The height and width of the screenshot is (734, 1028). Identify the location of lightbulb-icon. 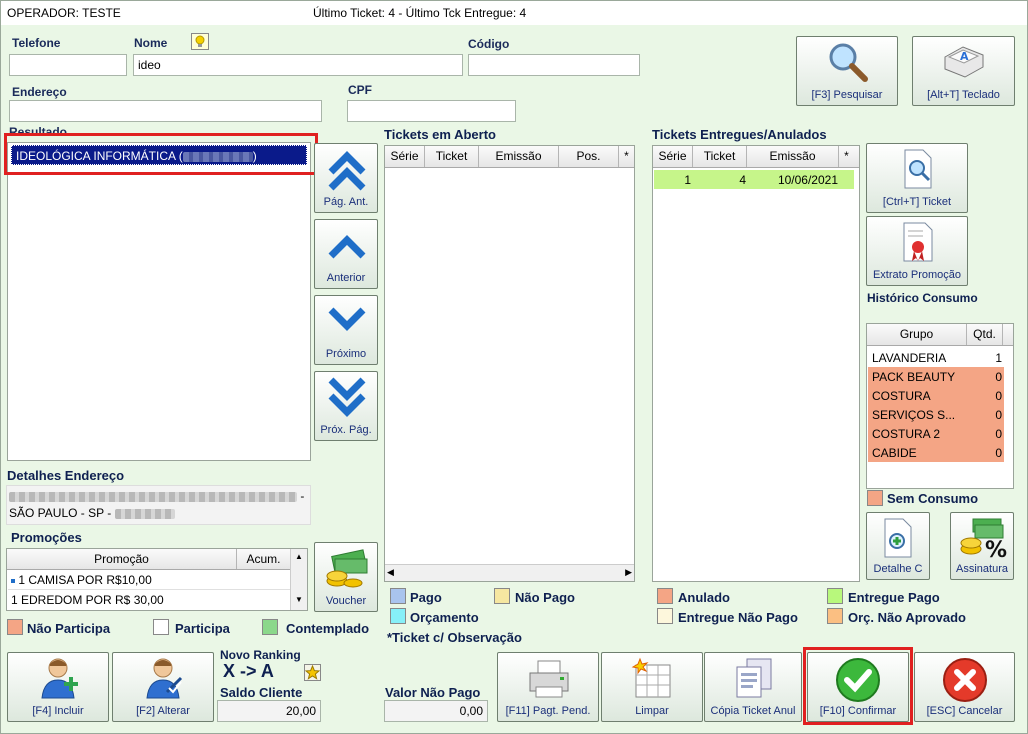
(200, 41).